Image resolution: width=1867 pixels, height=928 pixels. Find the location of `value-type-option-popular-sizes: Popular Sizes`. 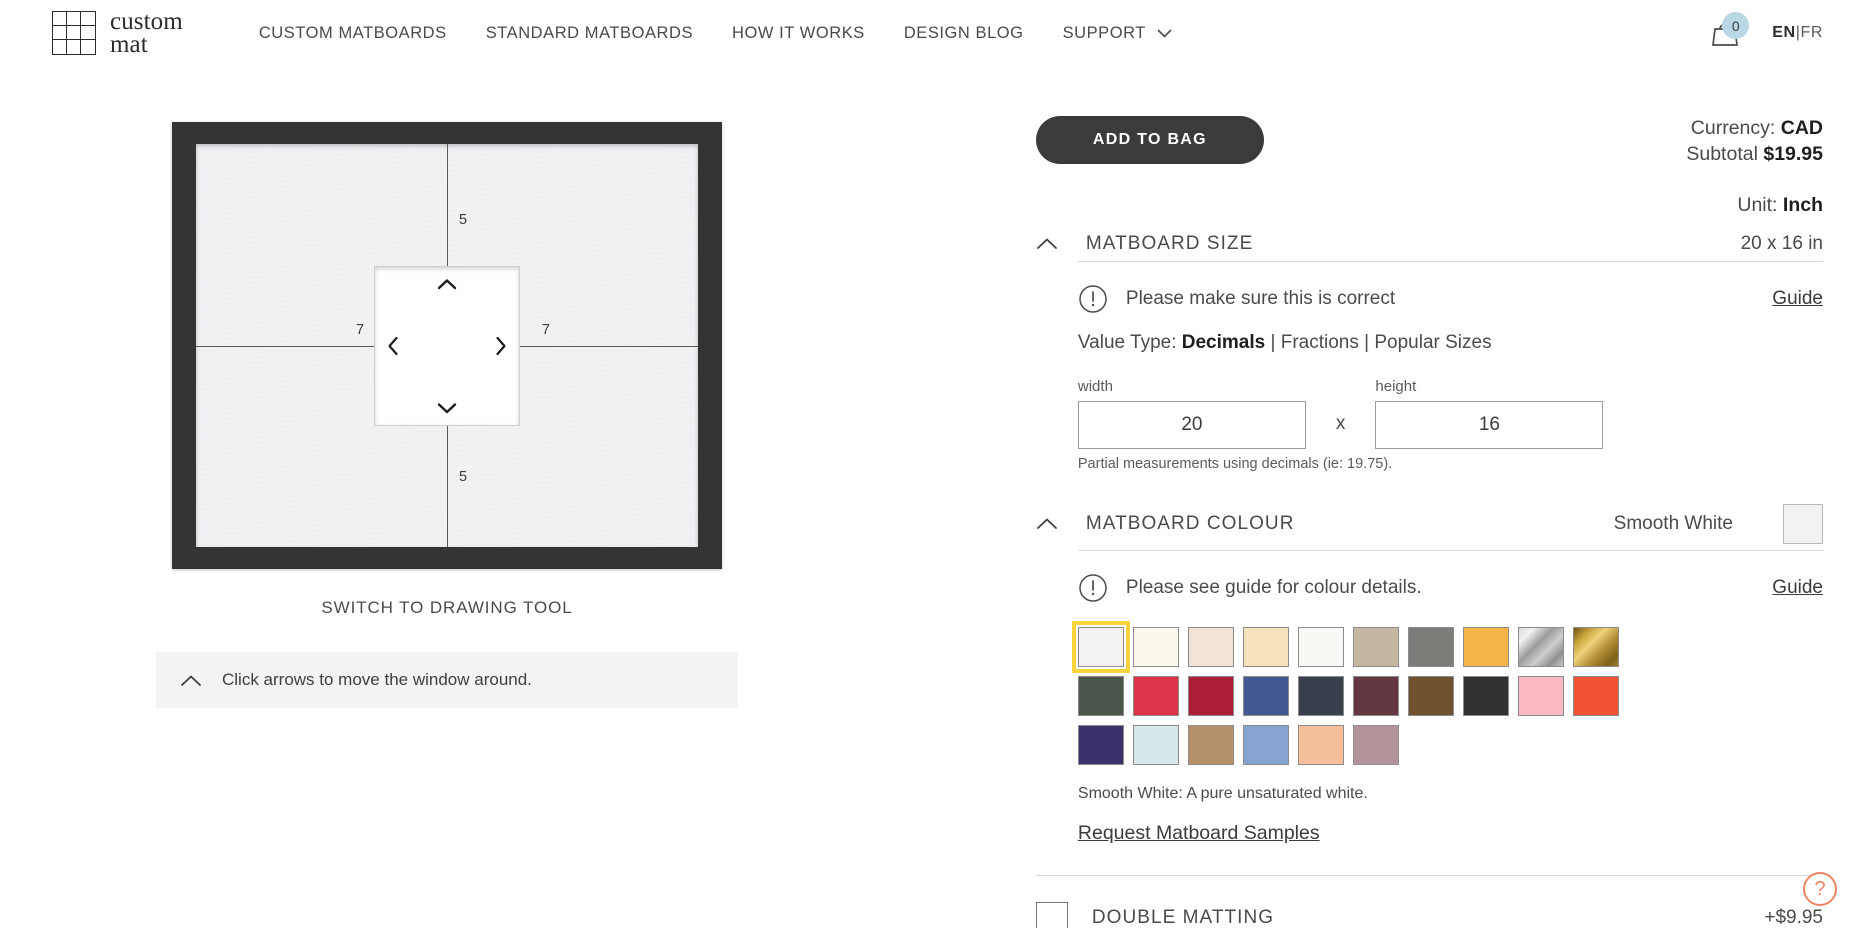

value-type-option-popular-sizes: Popular Sizes is located at coordinates (1432, 342).